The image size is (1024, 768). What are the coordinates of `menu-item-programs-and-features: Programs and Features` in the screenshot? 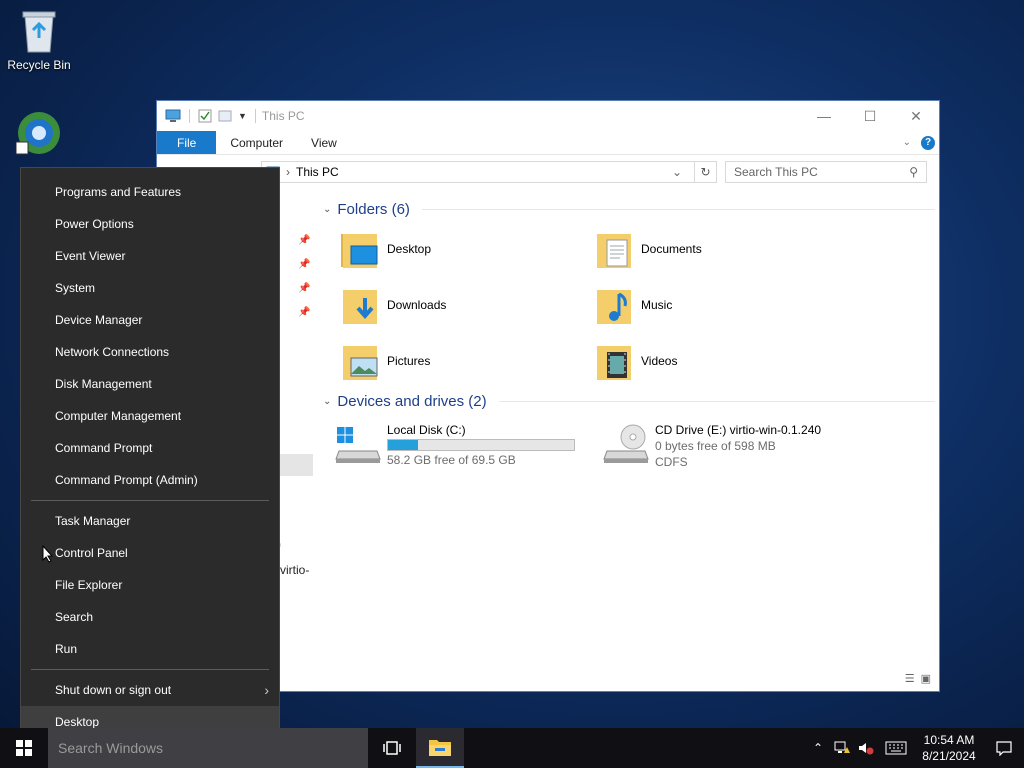 It's located at (150, 192).